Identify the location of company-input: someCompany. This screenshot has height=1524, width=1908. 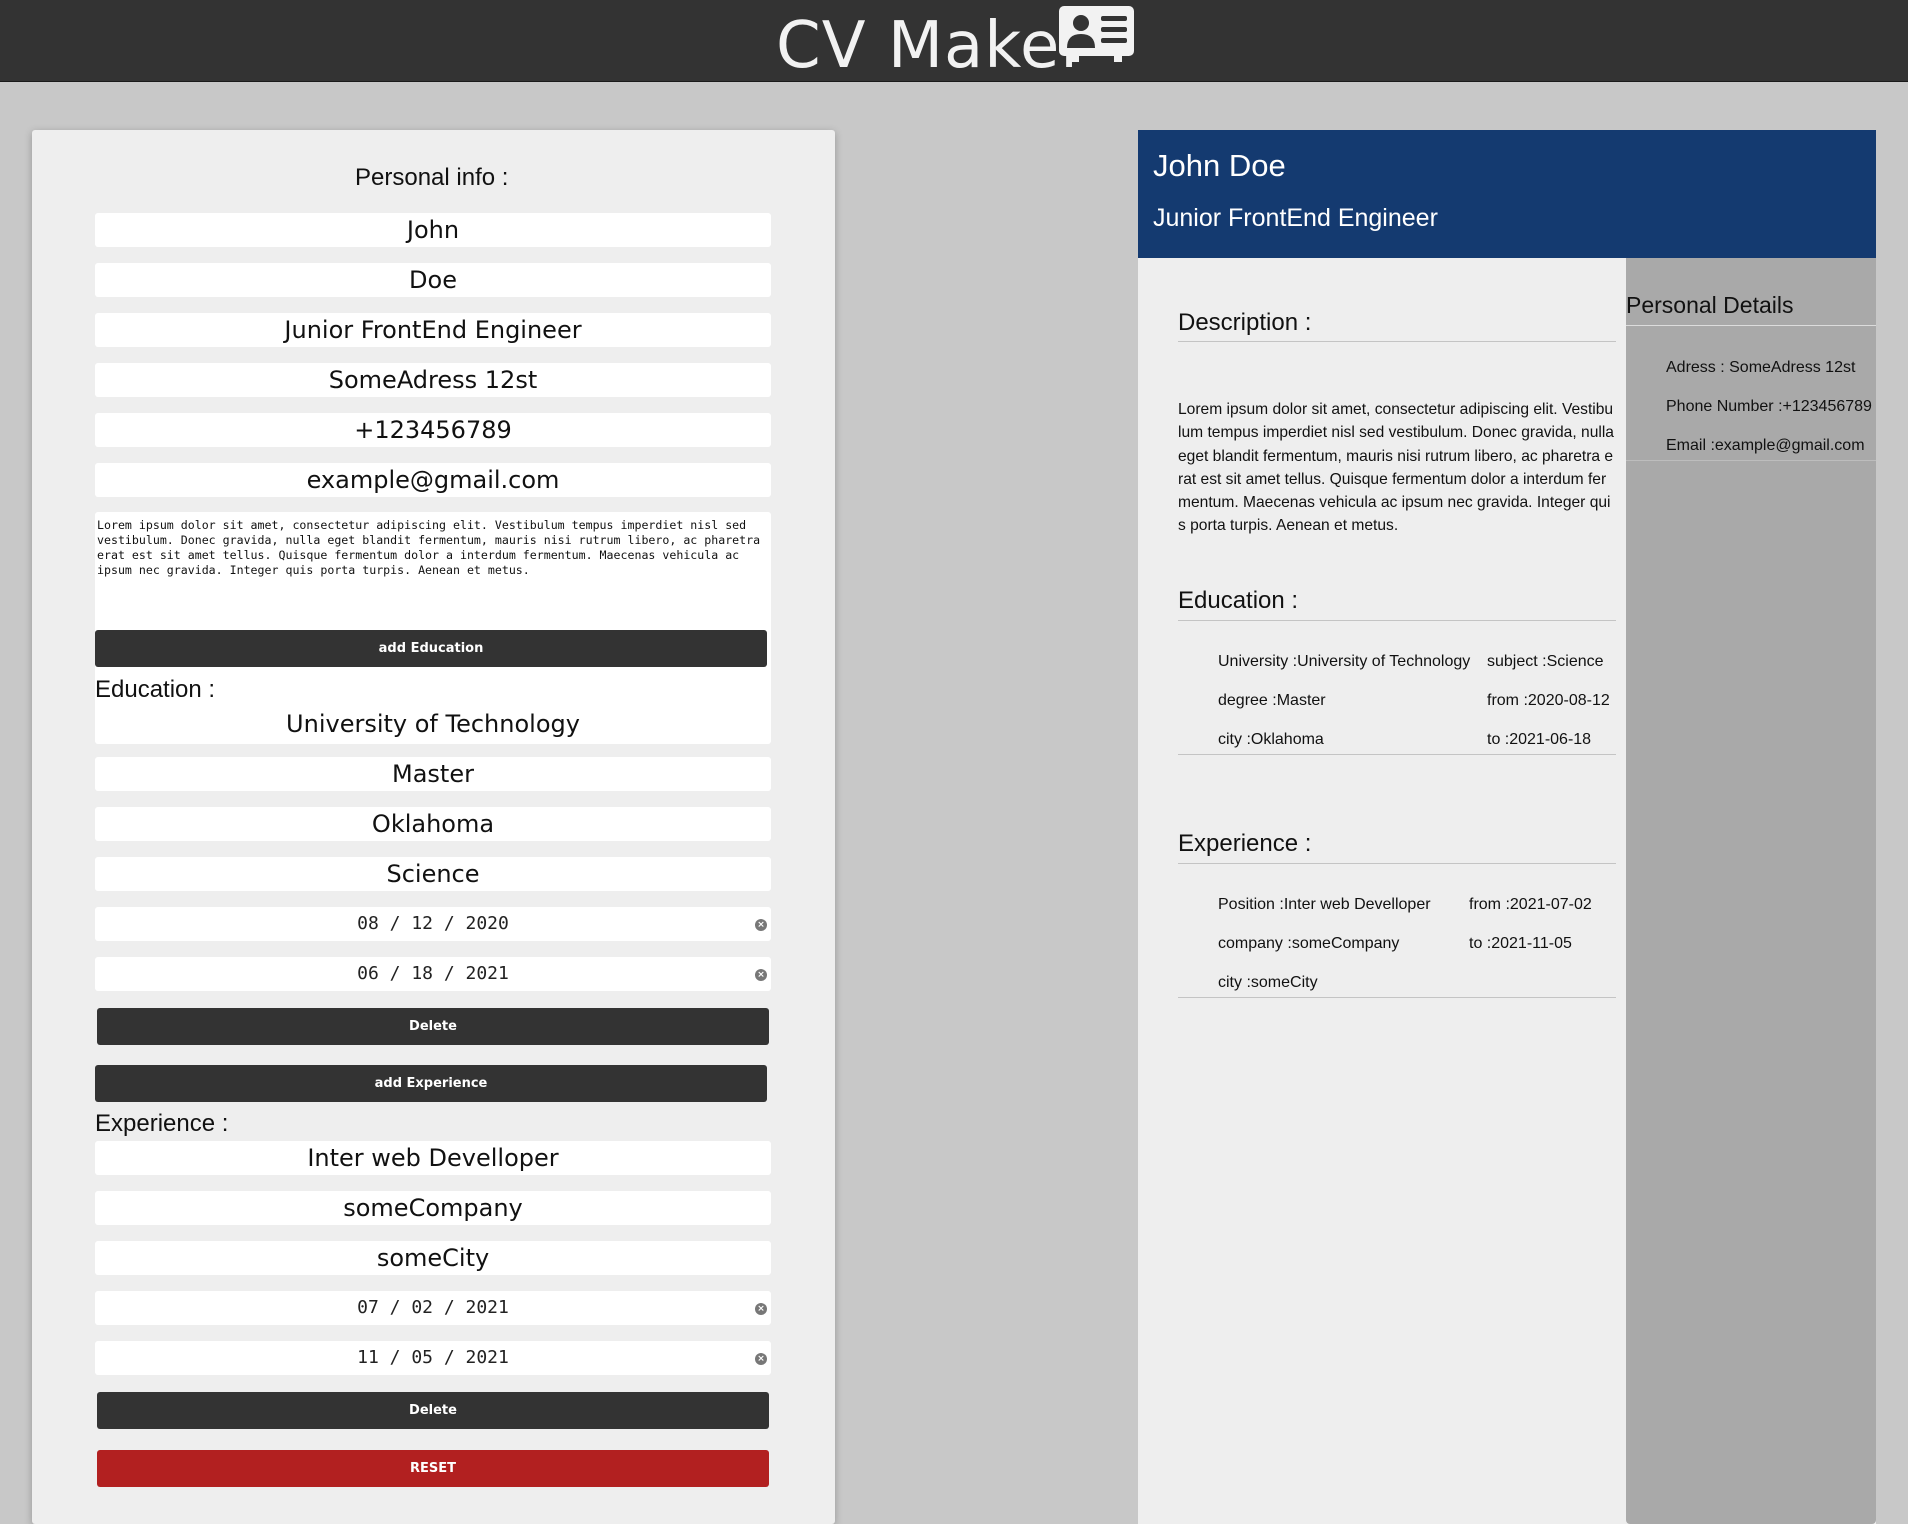
(433, 1208).